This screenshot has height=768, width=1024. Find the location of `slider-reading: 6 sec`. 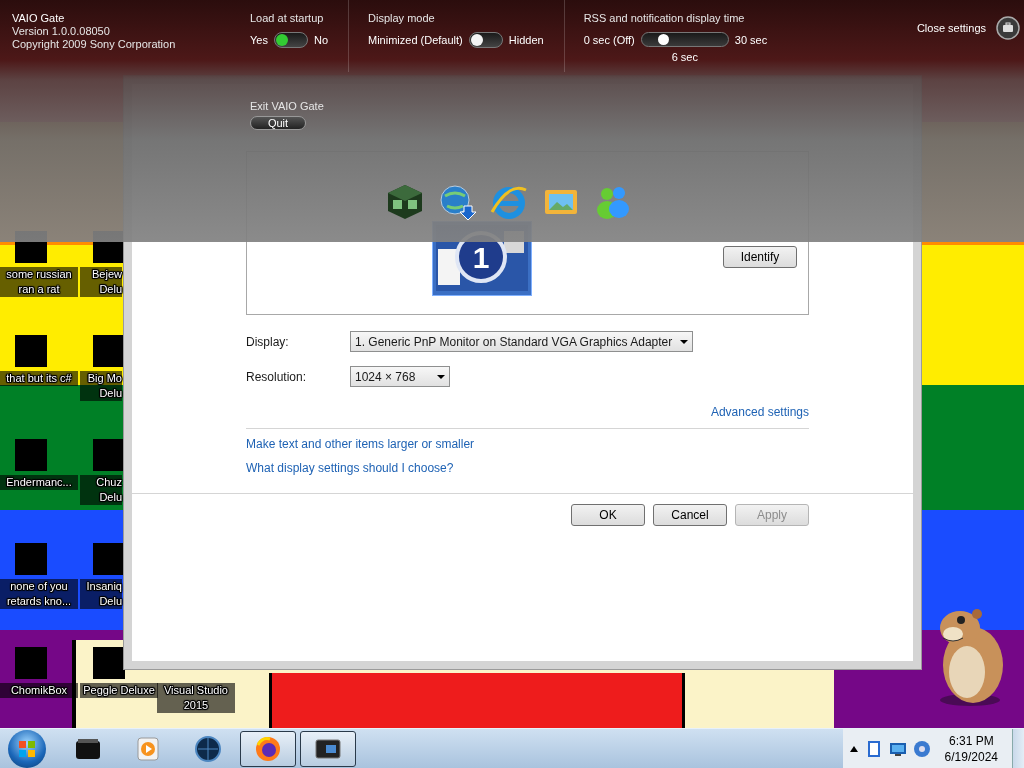

slider-reading: 6 sec is located at coordinates (684, 57).